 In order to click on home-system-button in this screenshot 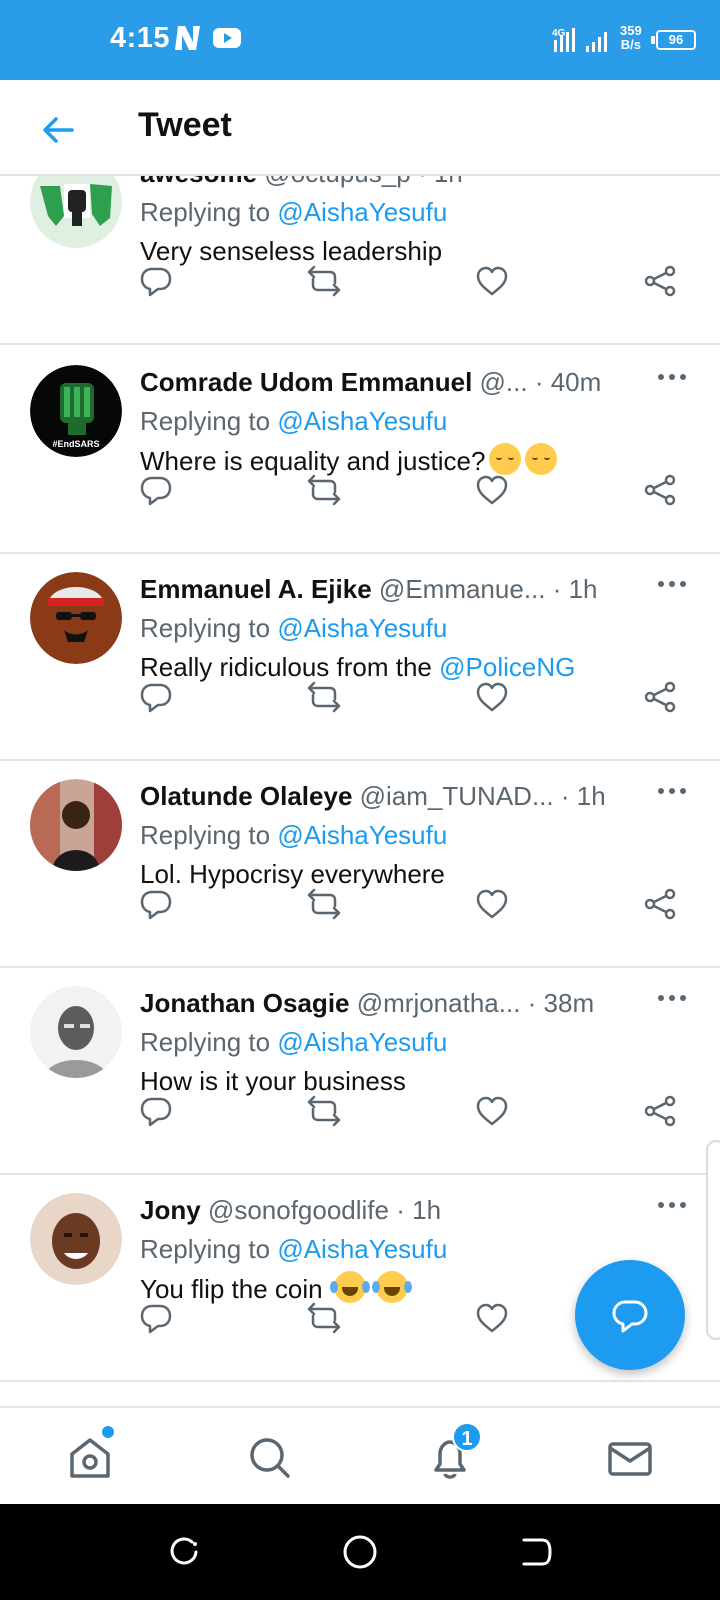, I will do `click(360, 1552)`.